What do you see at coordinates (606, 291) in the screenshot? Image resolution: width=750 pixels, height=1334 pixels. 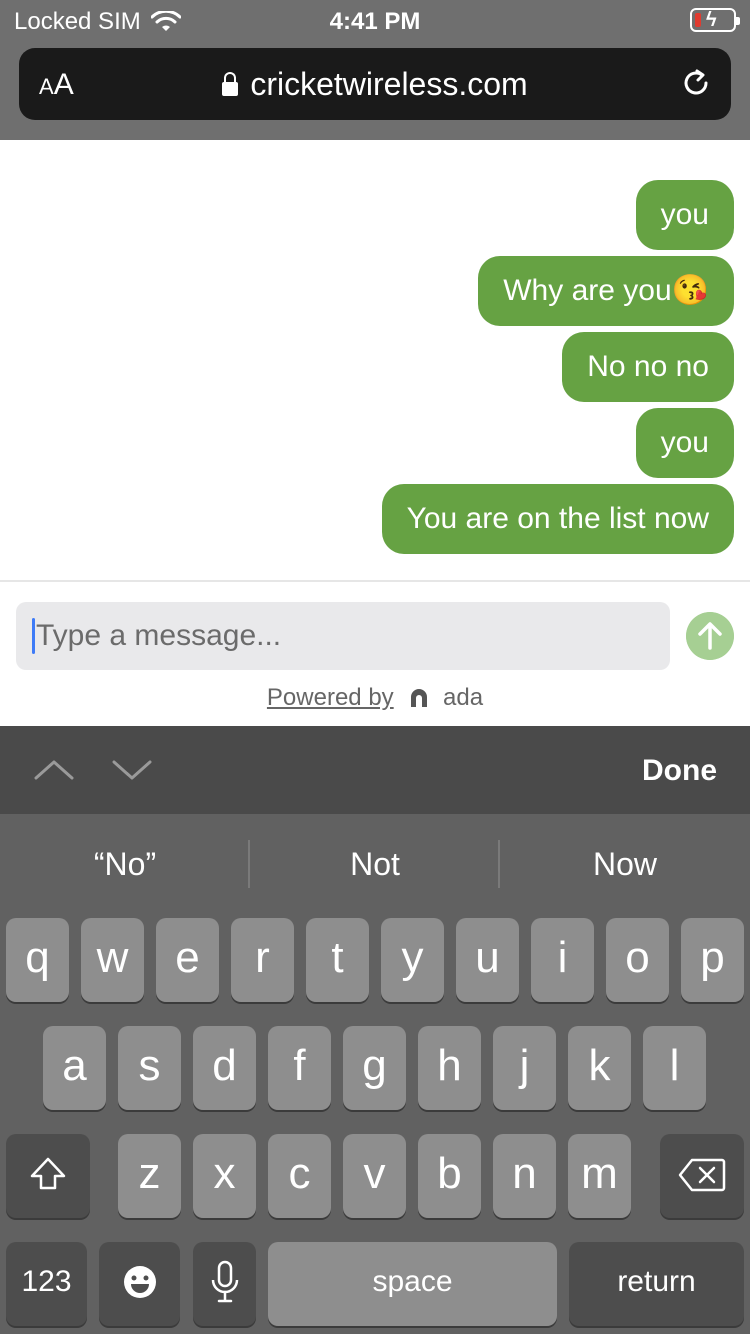 I see `message-bubble: Why are you😘` at bounding box center [606, 291].